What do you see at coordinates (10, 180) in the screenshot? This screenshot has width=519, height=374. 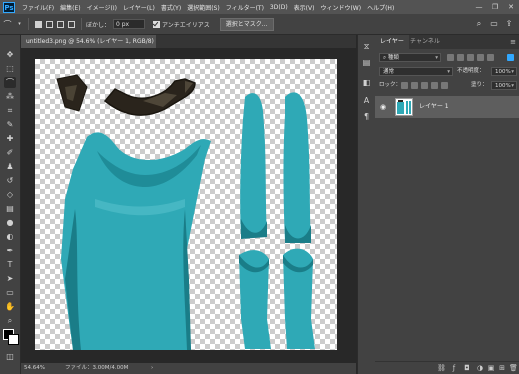 I see `history-brush-tool-icon: ↺` at bounding box center [10, 180].